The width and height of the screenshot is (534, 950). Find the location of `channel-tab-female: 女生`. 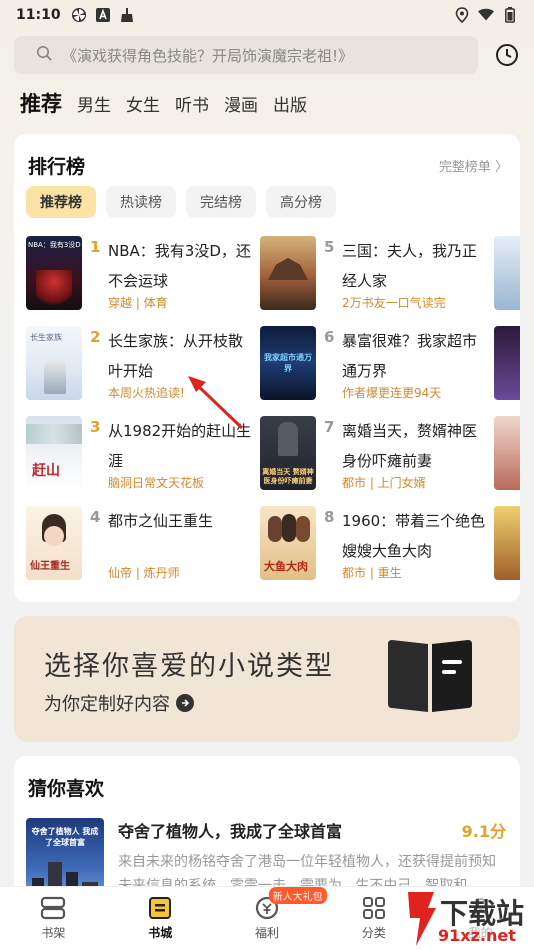

channel-tab-female: 女生 is located at coordinates (143, 103).